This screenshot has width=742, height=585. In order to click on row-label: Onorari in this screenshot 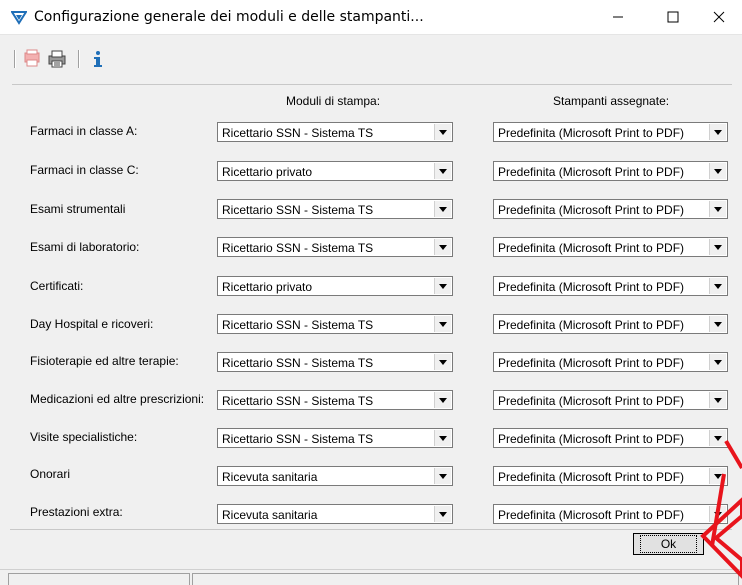, I will do `click(50, 474)`.